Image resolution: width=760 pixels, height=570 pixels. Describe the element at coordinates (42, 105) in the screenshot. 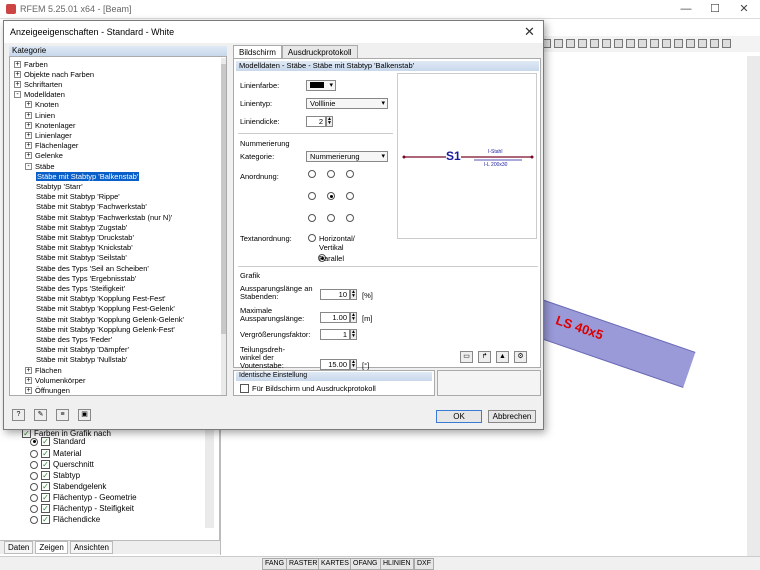

I see `tree-item: + Knoten` at that location.